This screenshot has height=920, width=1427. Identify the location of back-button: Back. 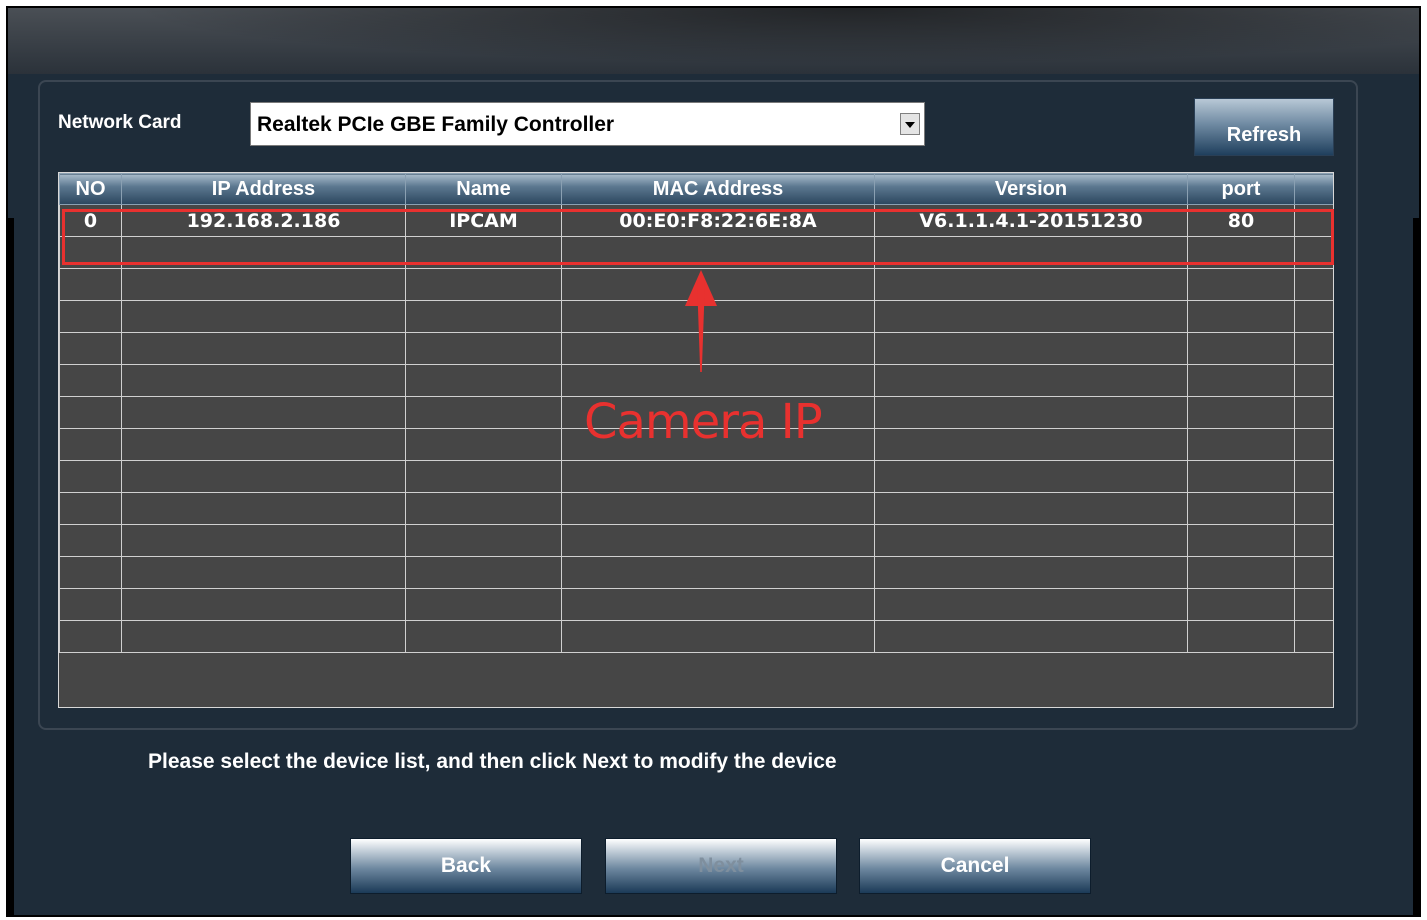
(466, 866).